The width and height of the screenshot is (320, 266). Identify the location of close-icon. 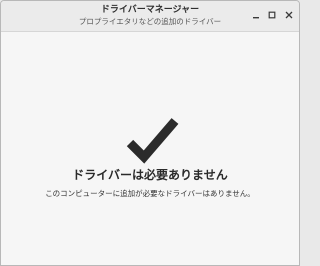
(289, 15).